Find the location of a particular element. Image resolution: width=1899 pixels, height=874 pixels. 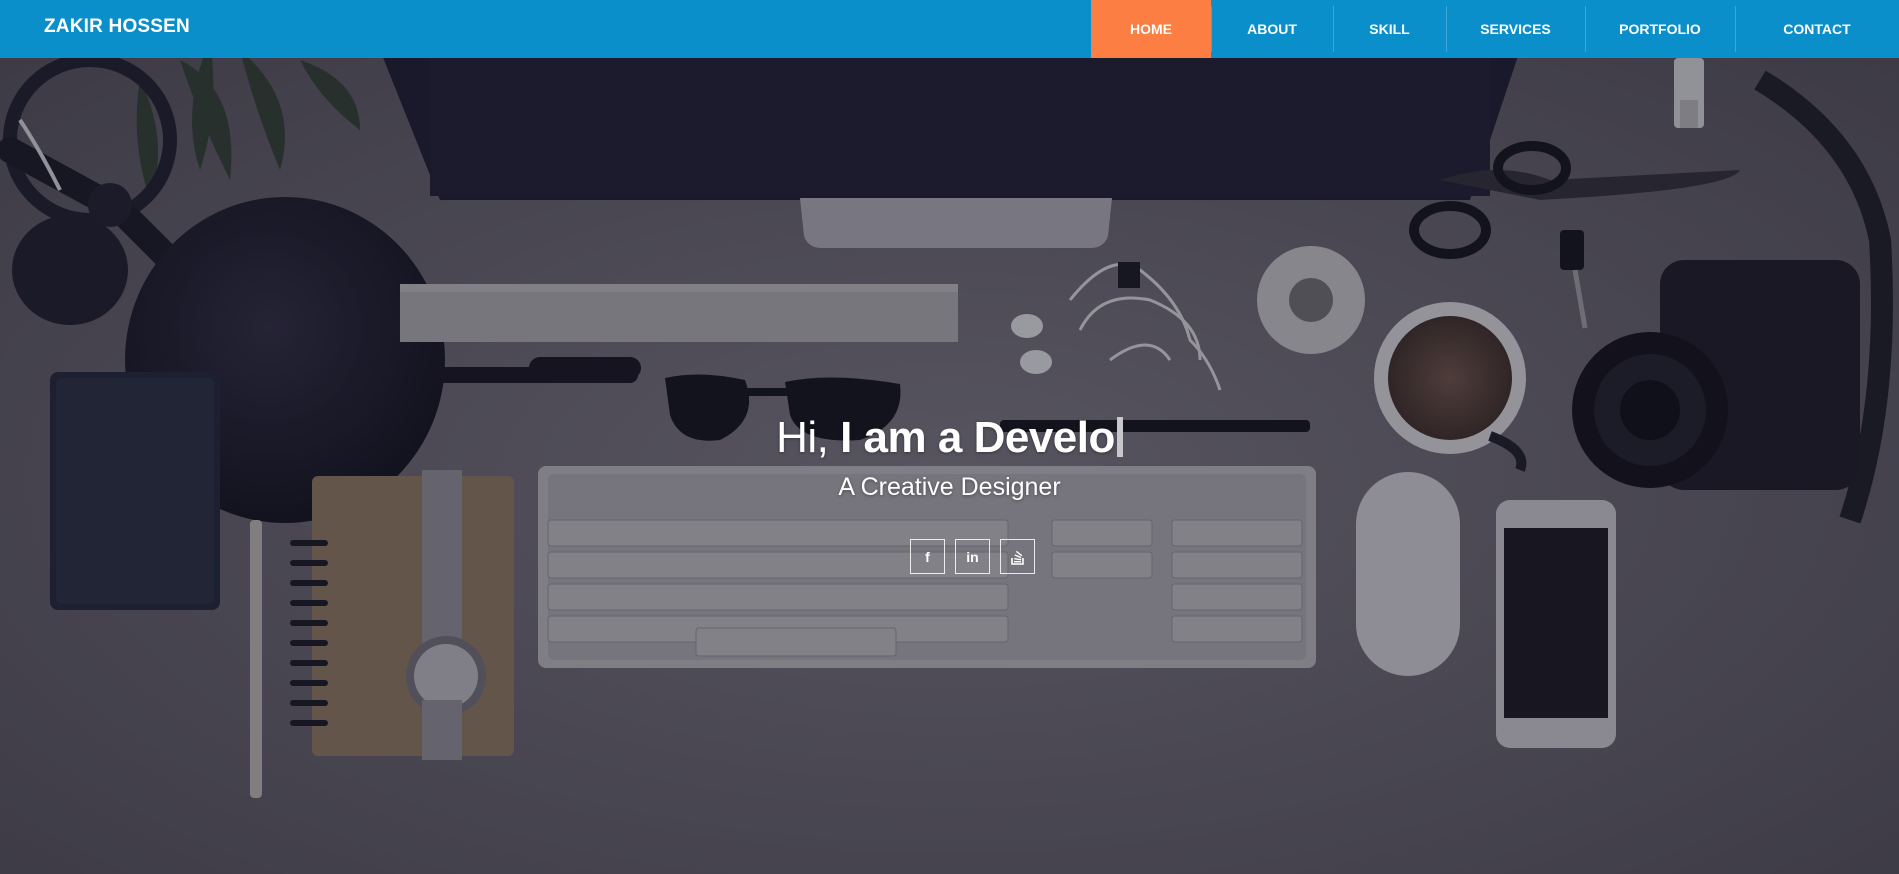

nav-item-skill: SKILL is located at coordinates (1389, 29).